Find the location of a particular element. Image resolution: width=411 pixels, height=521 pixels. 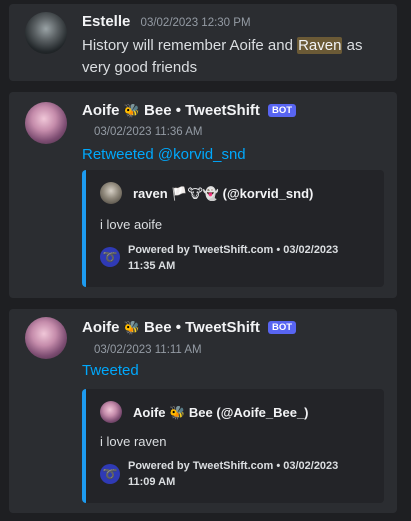

message-timestamp: 03/02/2023 12:30 PM is located at coordinates (195, 23).